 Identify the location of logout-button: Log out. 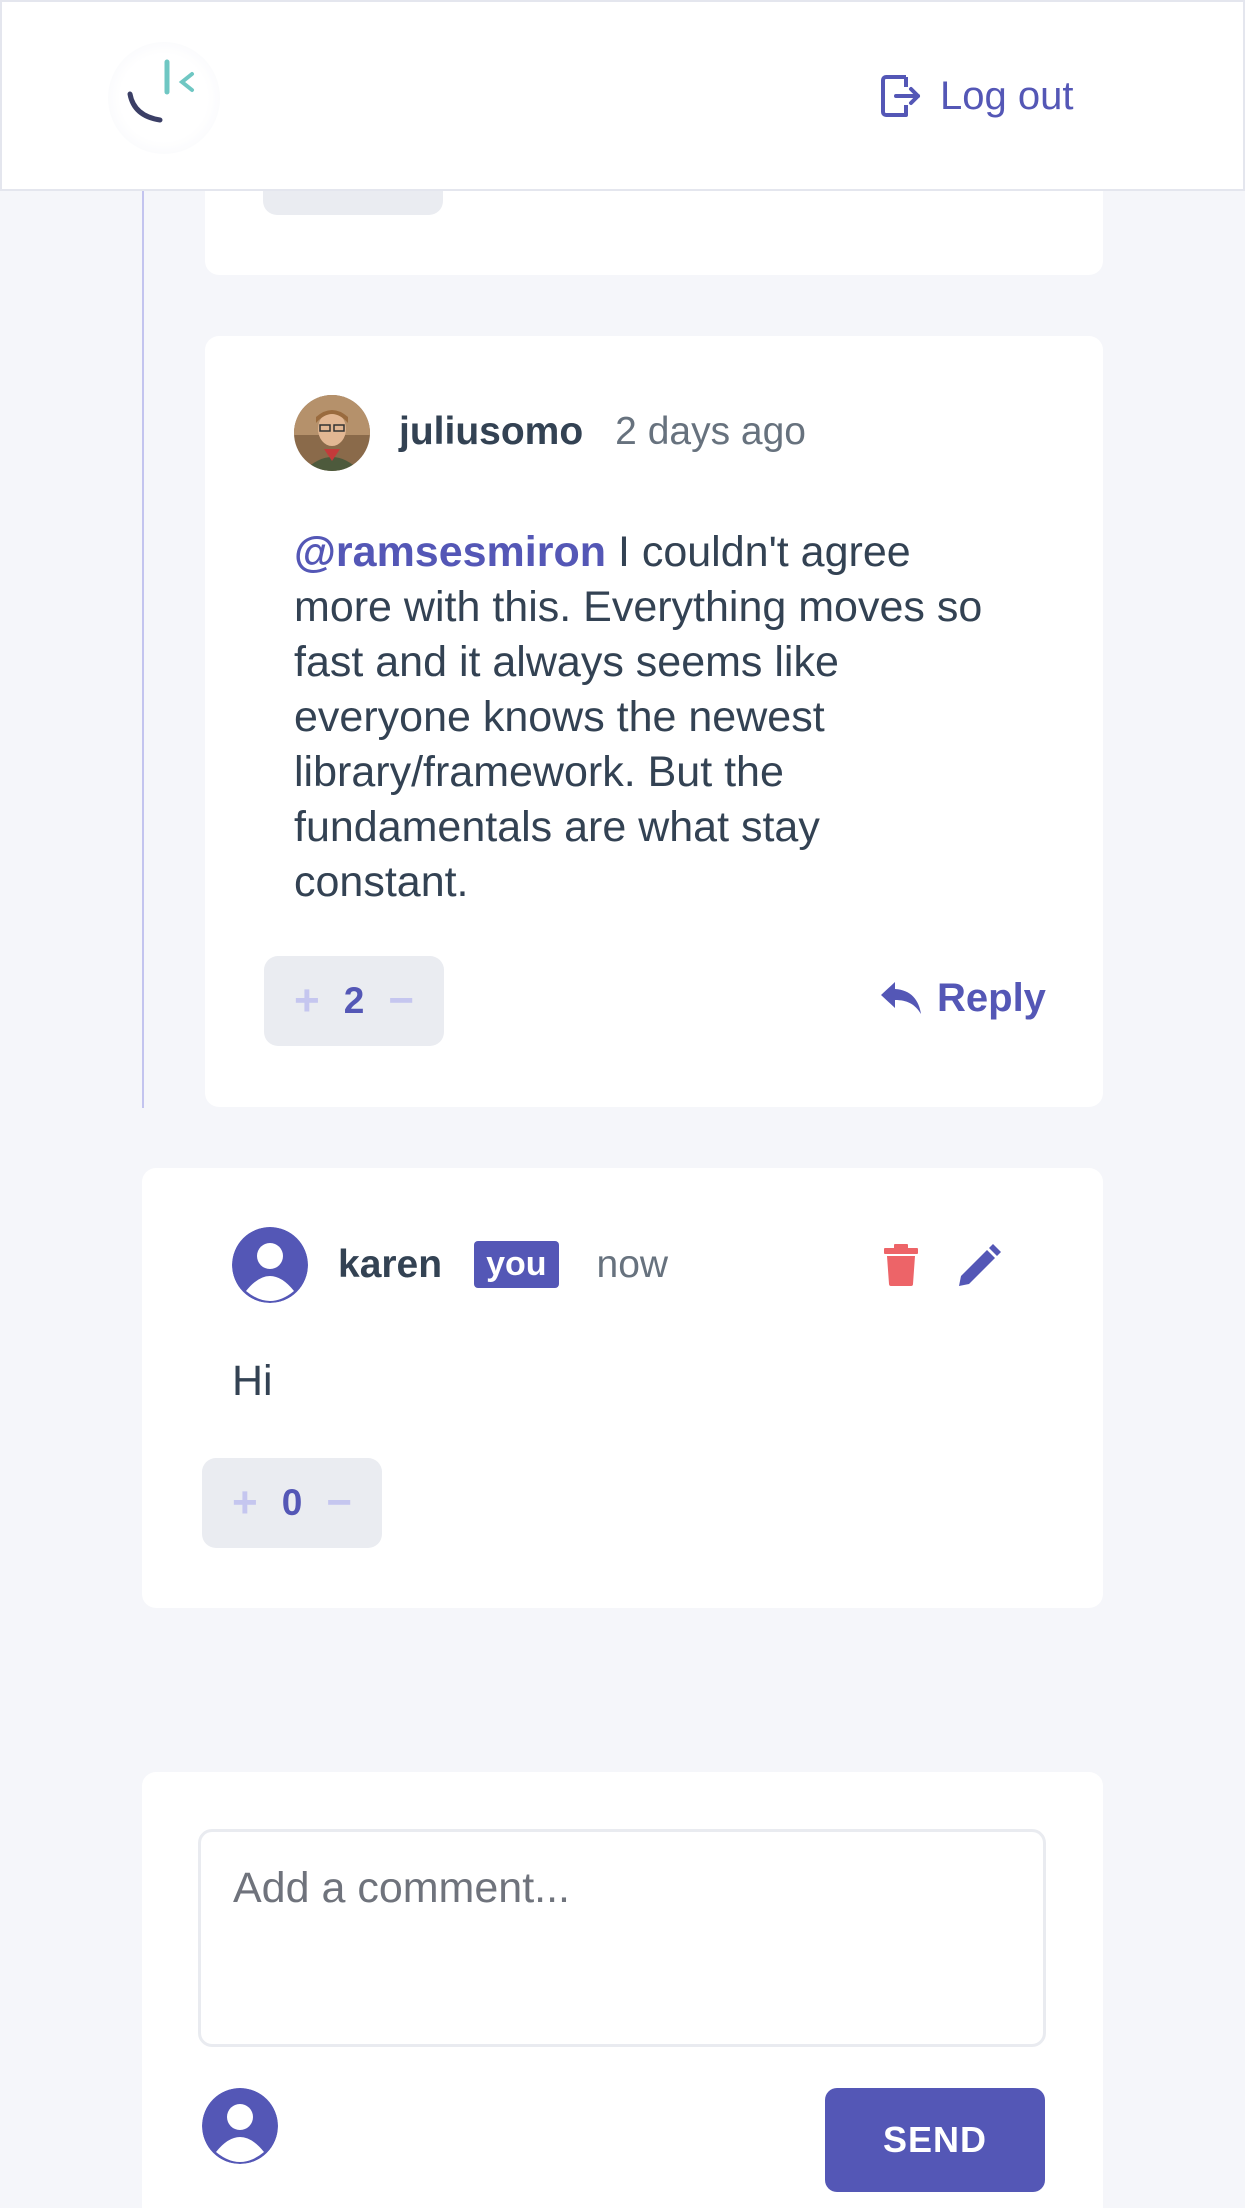
(976, 96).